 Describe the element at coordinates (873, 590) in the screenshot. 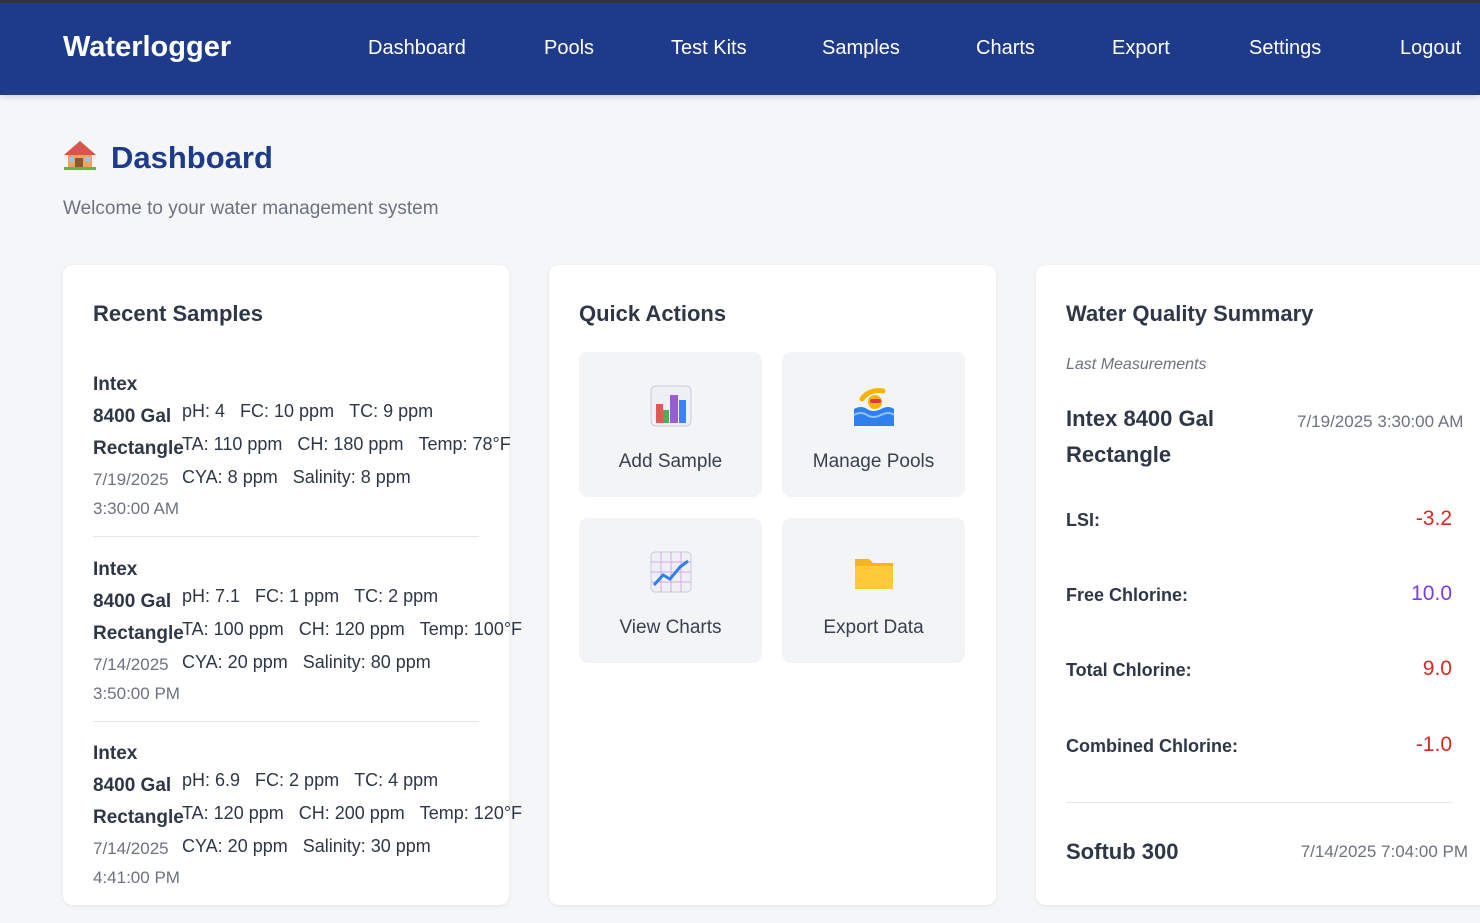

I see `export-data-button: Export Data` at that location.